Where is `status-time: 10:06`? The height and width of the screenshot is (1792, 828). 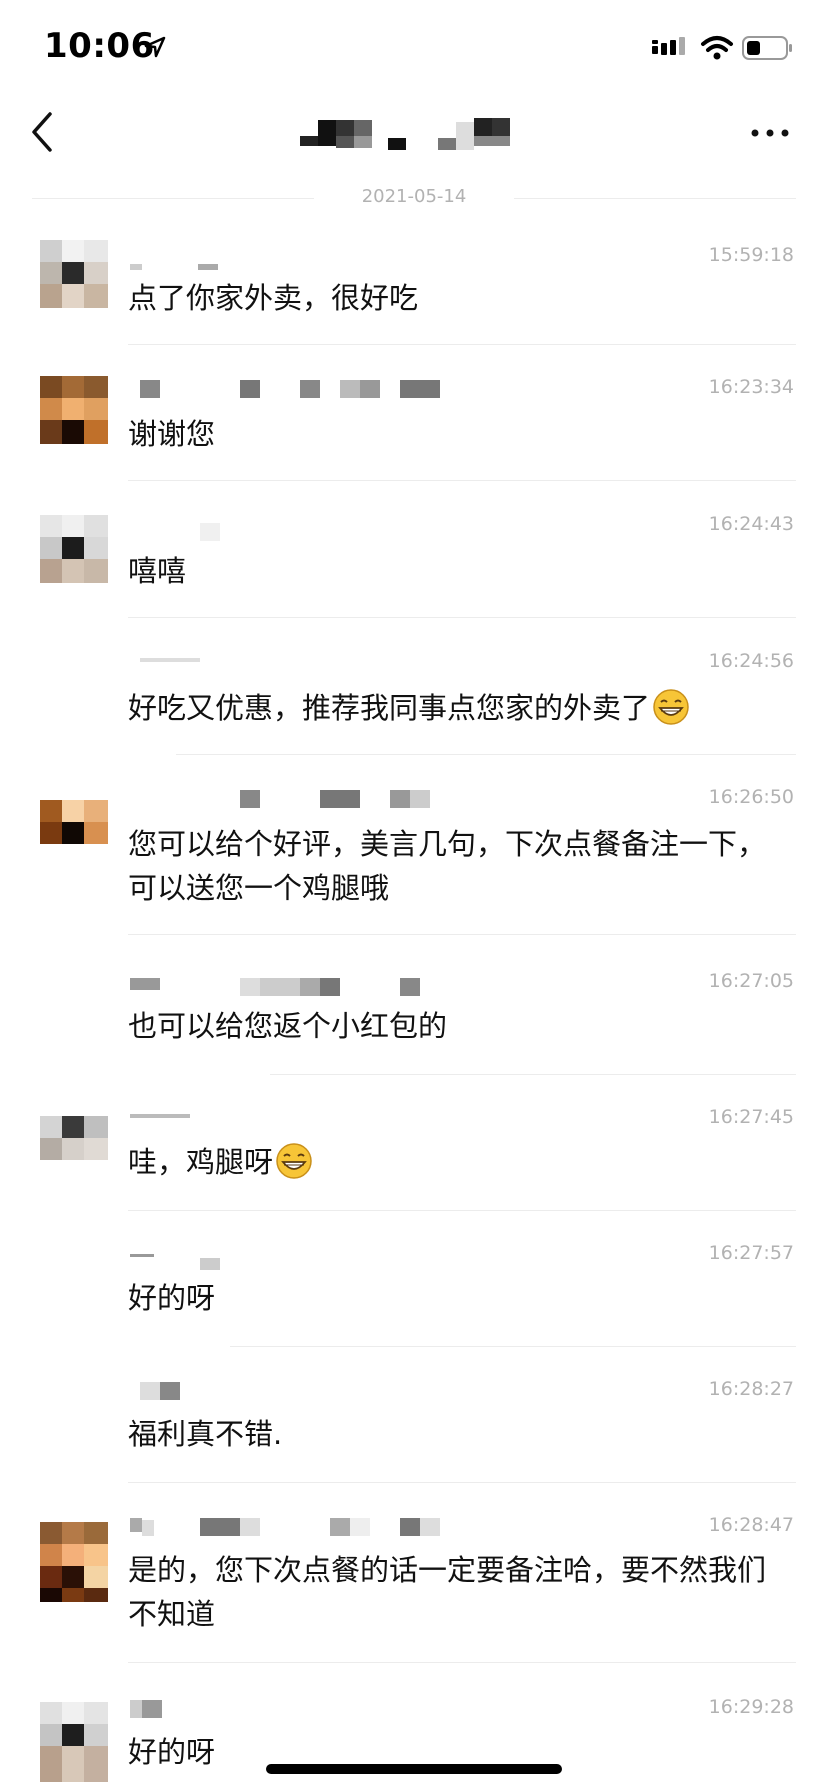 status-time: 10:06 is located at coordinates (99, 46).